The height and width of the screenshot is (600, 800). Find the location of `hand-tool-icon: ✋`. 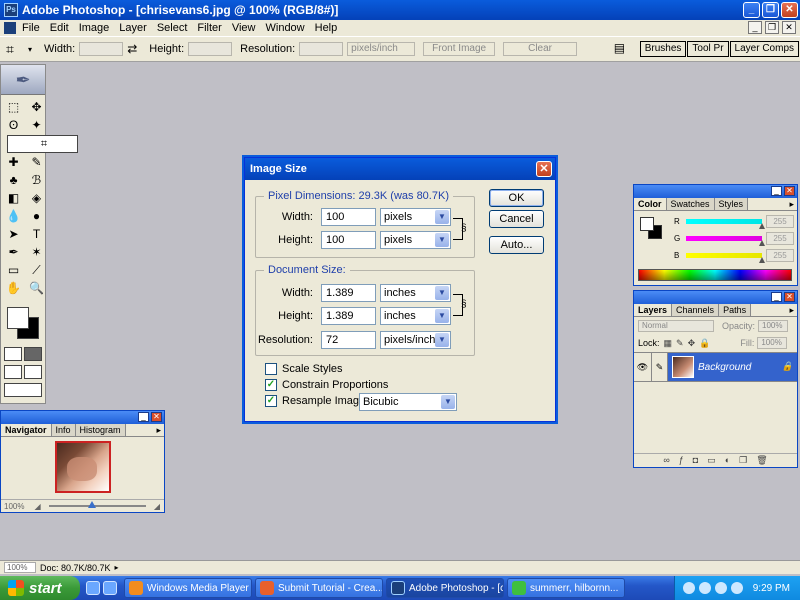

hand-tool-icon: ✋ is located at coordinates (13, 288).